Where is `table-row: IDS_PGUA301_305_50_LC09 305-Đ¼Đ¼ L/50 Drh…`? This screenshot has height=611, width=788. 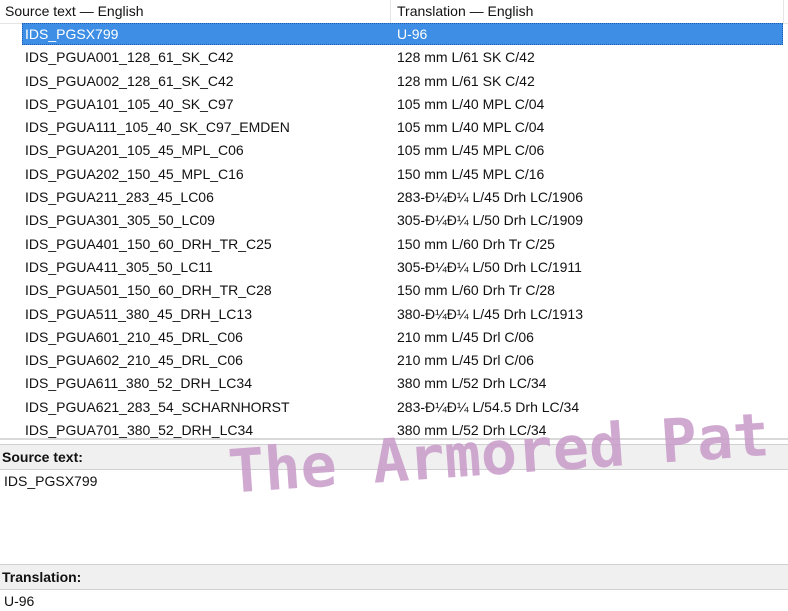
table-row: IDS_PGUA301_305_50_LC09 305-Đ¼Đ¼ L/50 Drh… is located at coordinates (394, 220).